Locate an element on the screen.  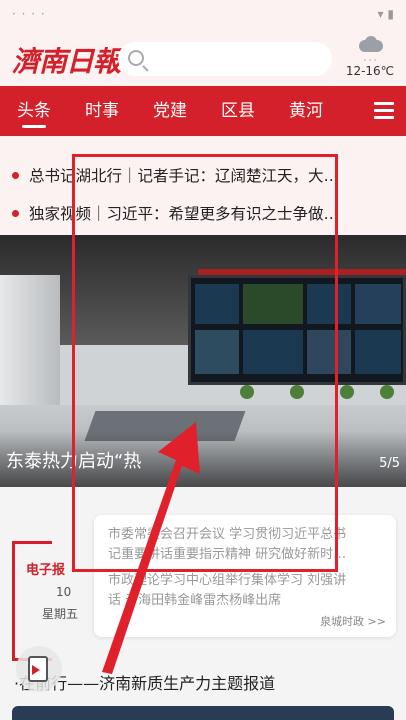
banner-photo-screens is located at coordinates (297, 330).